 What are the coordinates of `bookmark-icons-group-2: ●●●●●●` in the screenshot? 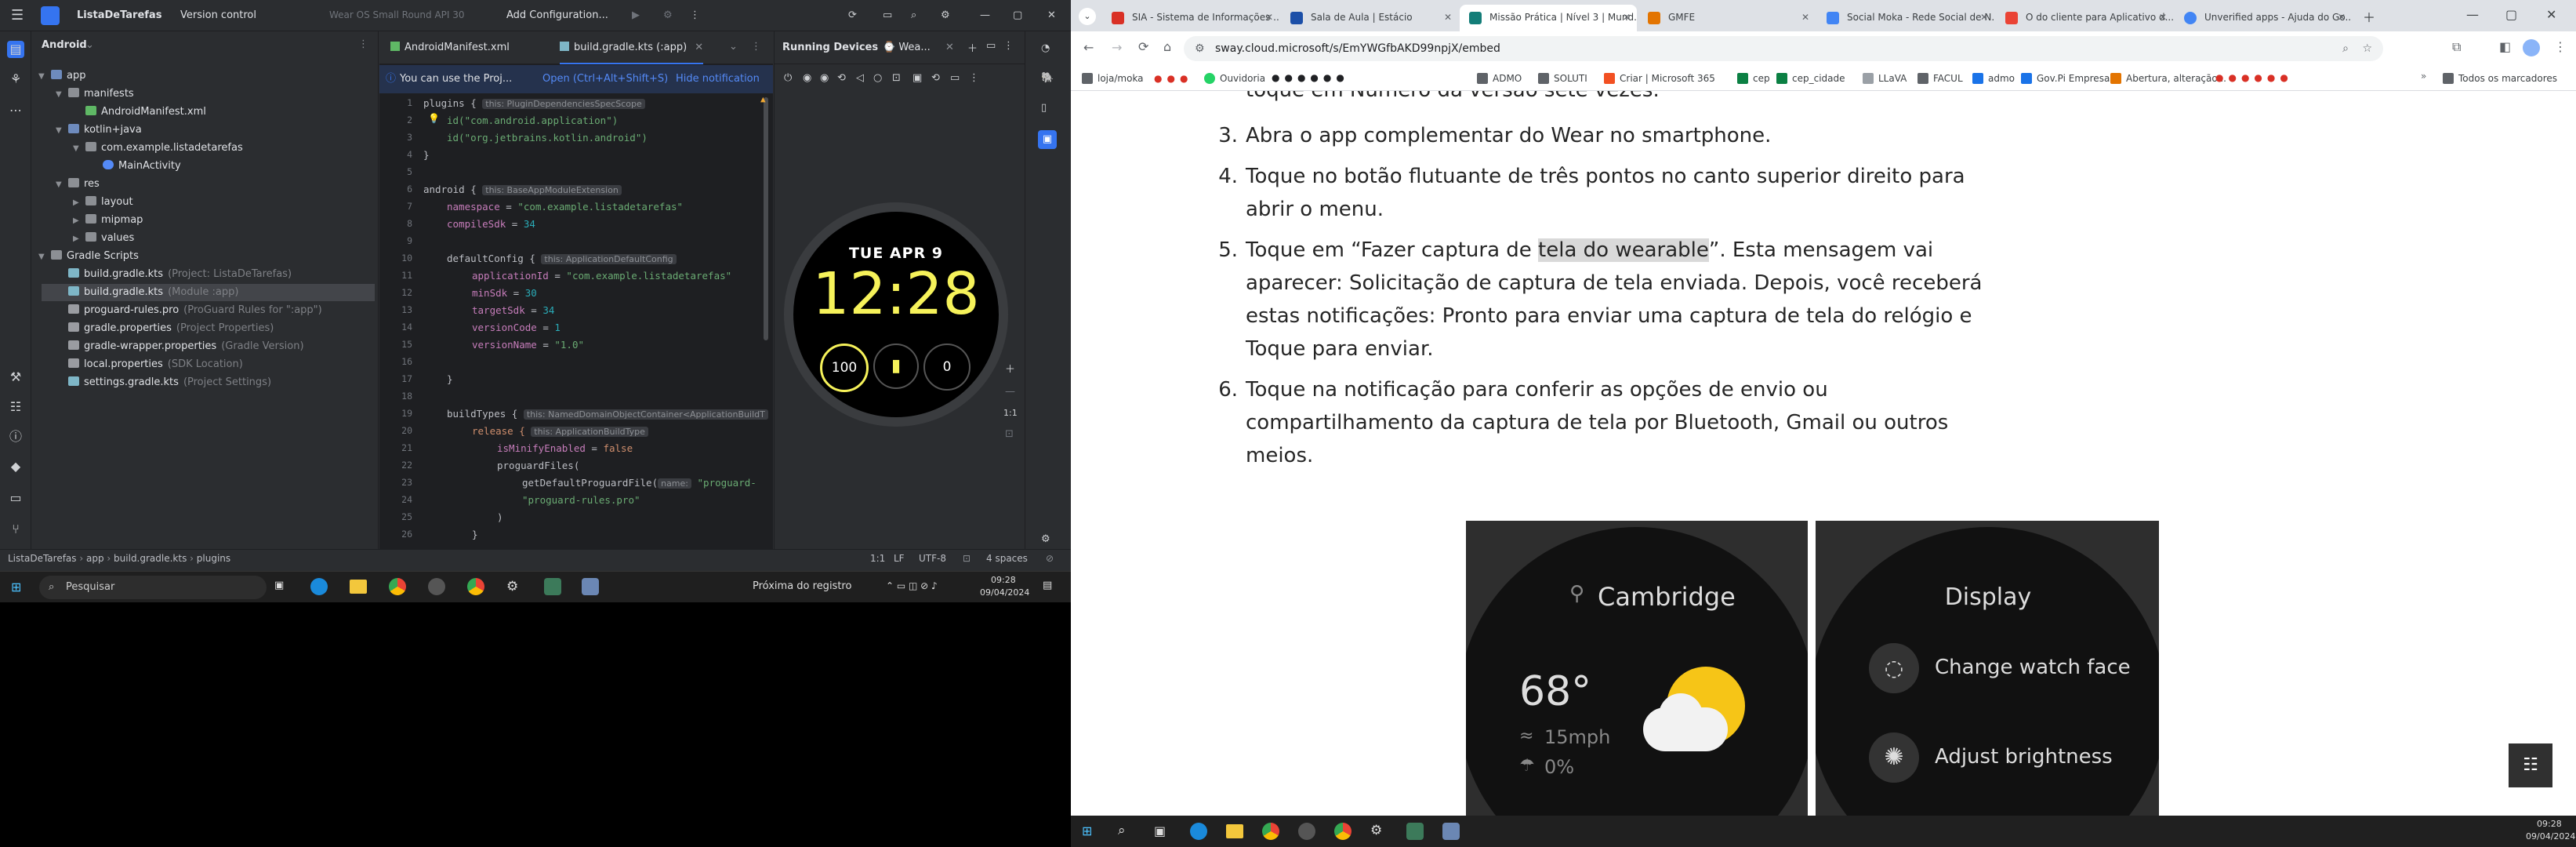 It's located at (1310, 77).